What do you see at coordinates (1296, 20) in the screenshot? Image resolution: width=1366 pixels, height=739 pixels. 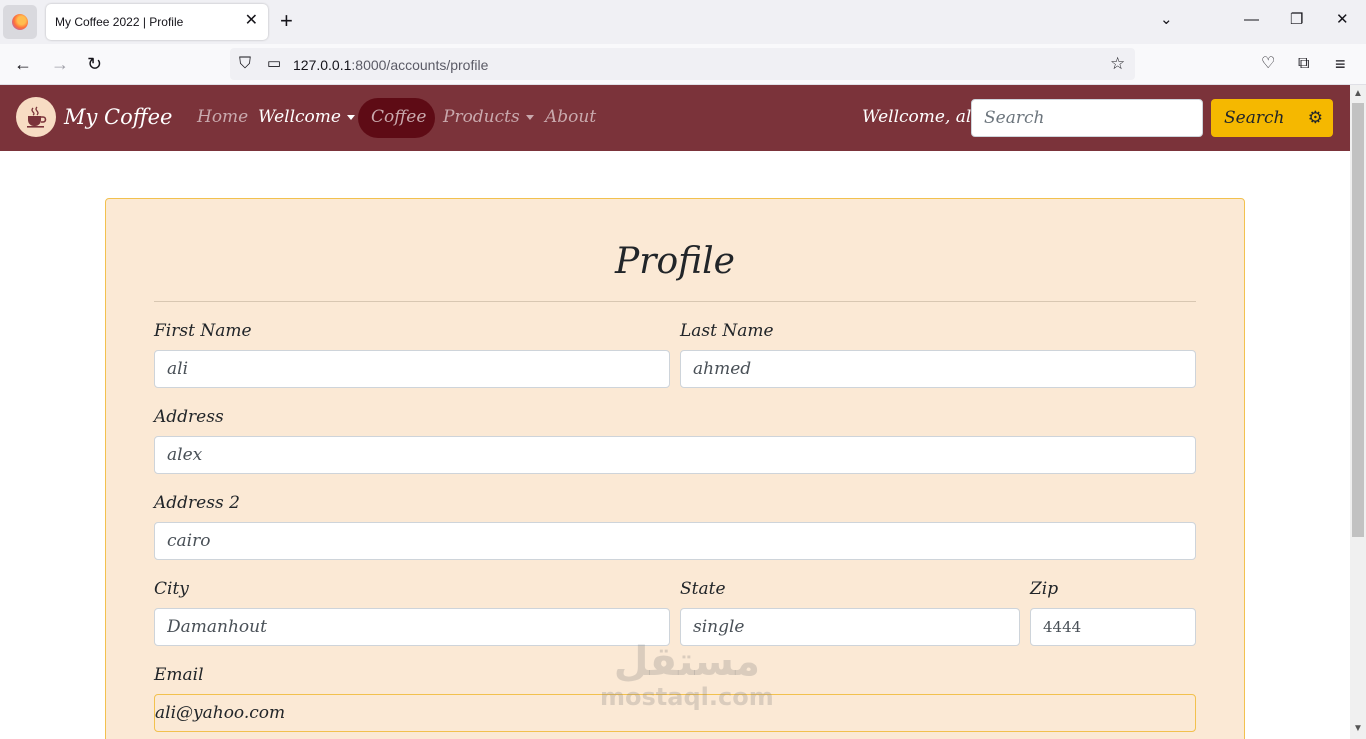 I see `restore-icon: ❐` at bounding box center [1296, 20].